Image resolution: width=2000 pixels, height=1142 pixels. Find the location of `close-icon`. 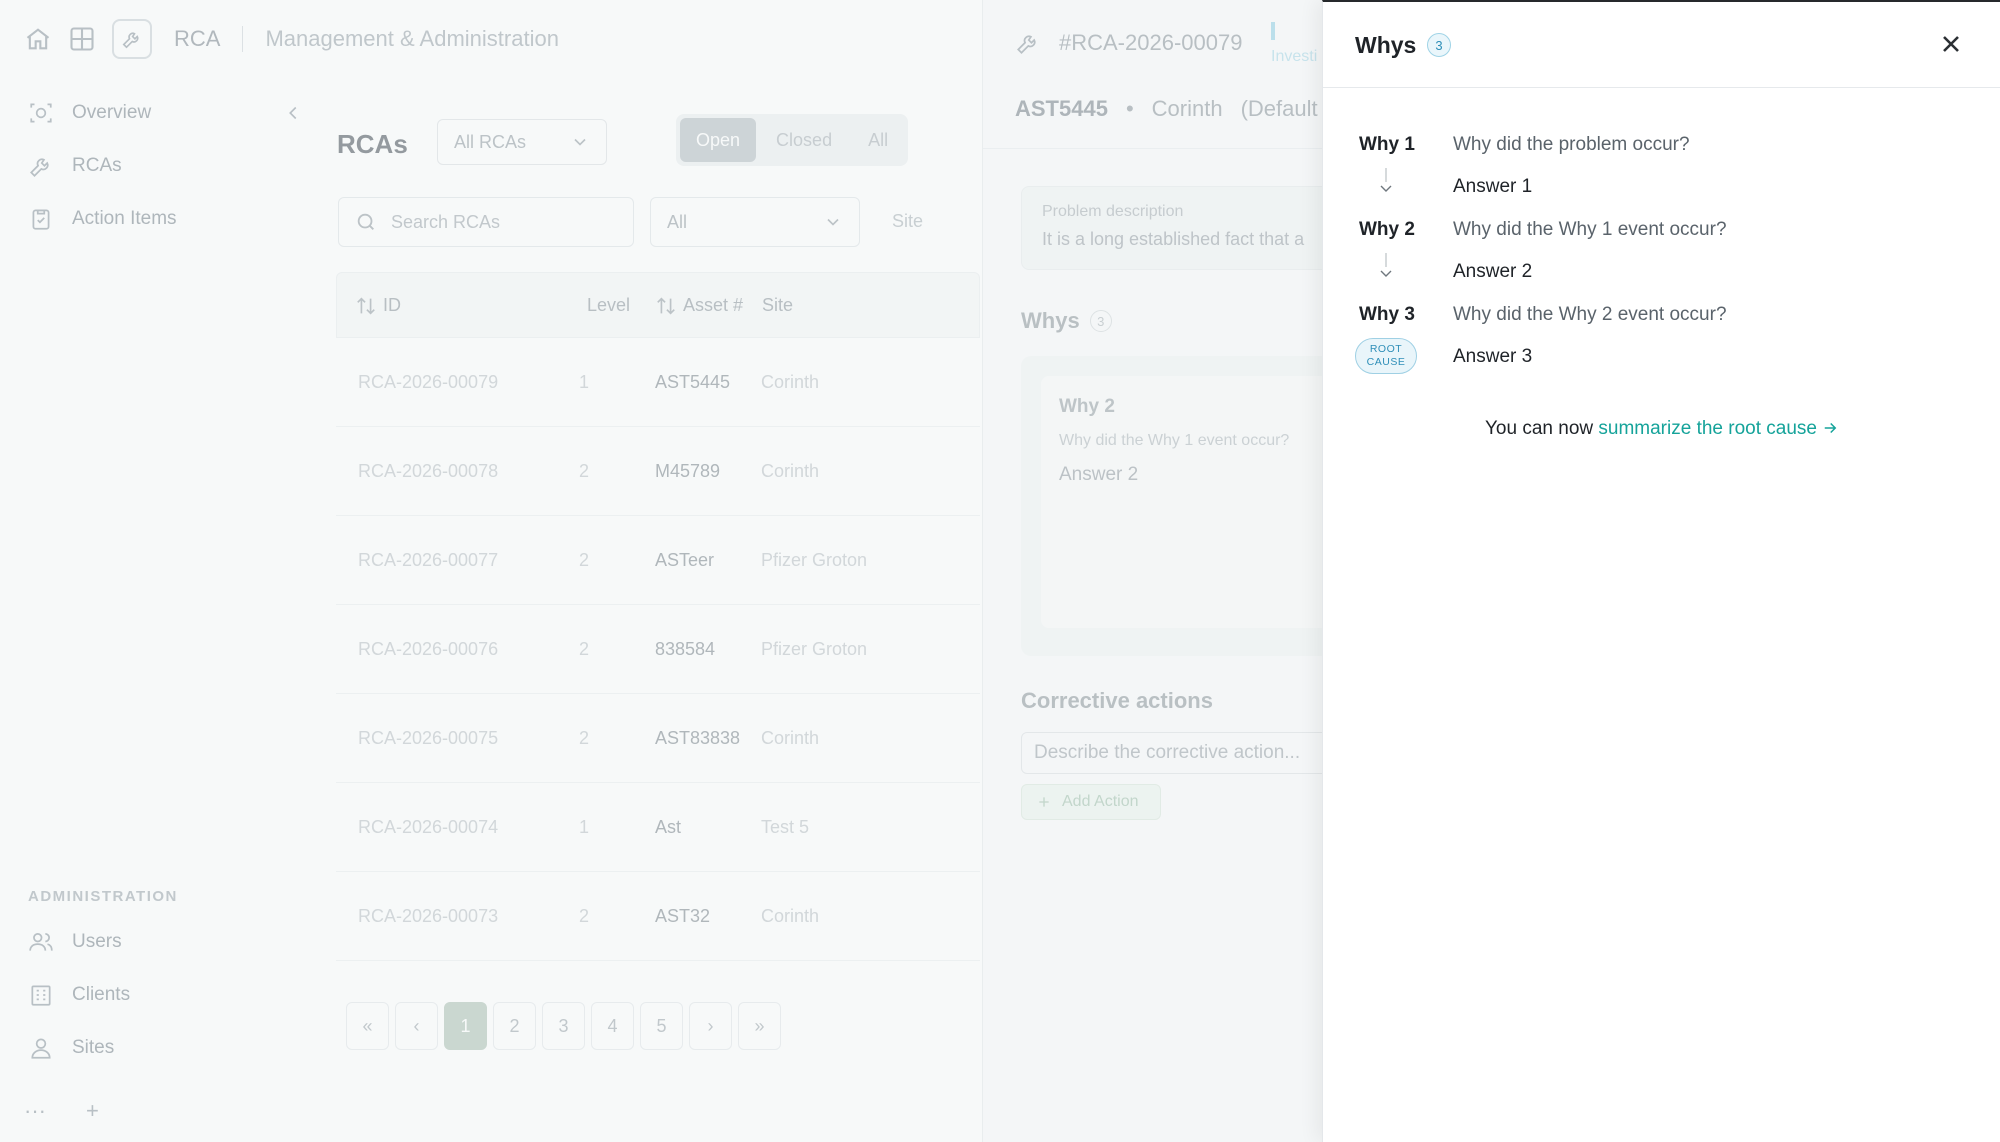

close-icon is located at coordinates (1951, 44).